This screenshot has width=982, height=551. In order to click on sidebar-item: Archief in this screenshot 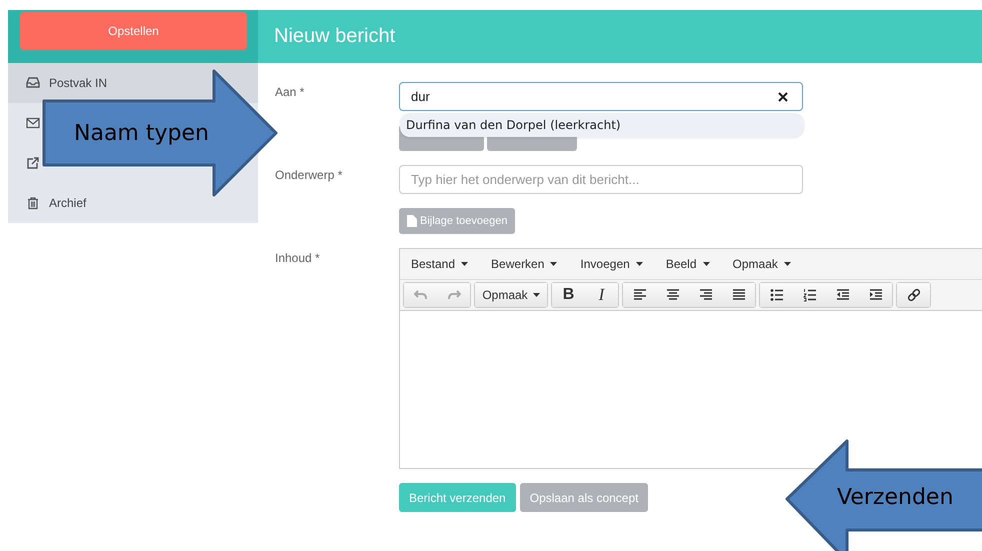, I will do `click(133, 203)`.